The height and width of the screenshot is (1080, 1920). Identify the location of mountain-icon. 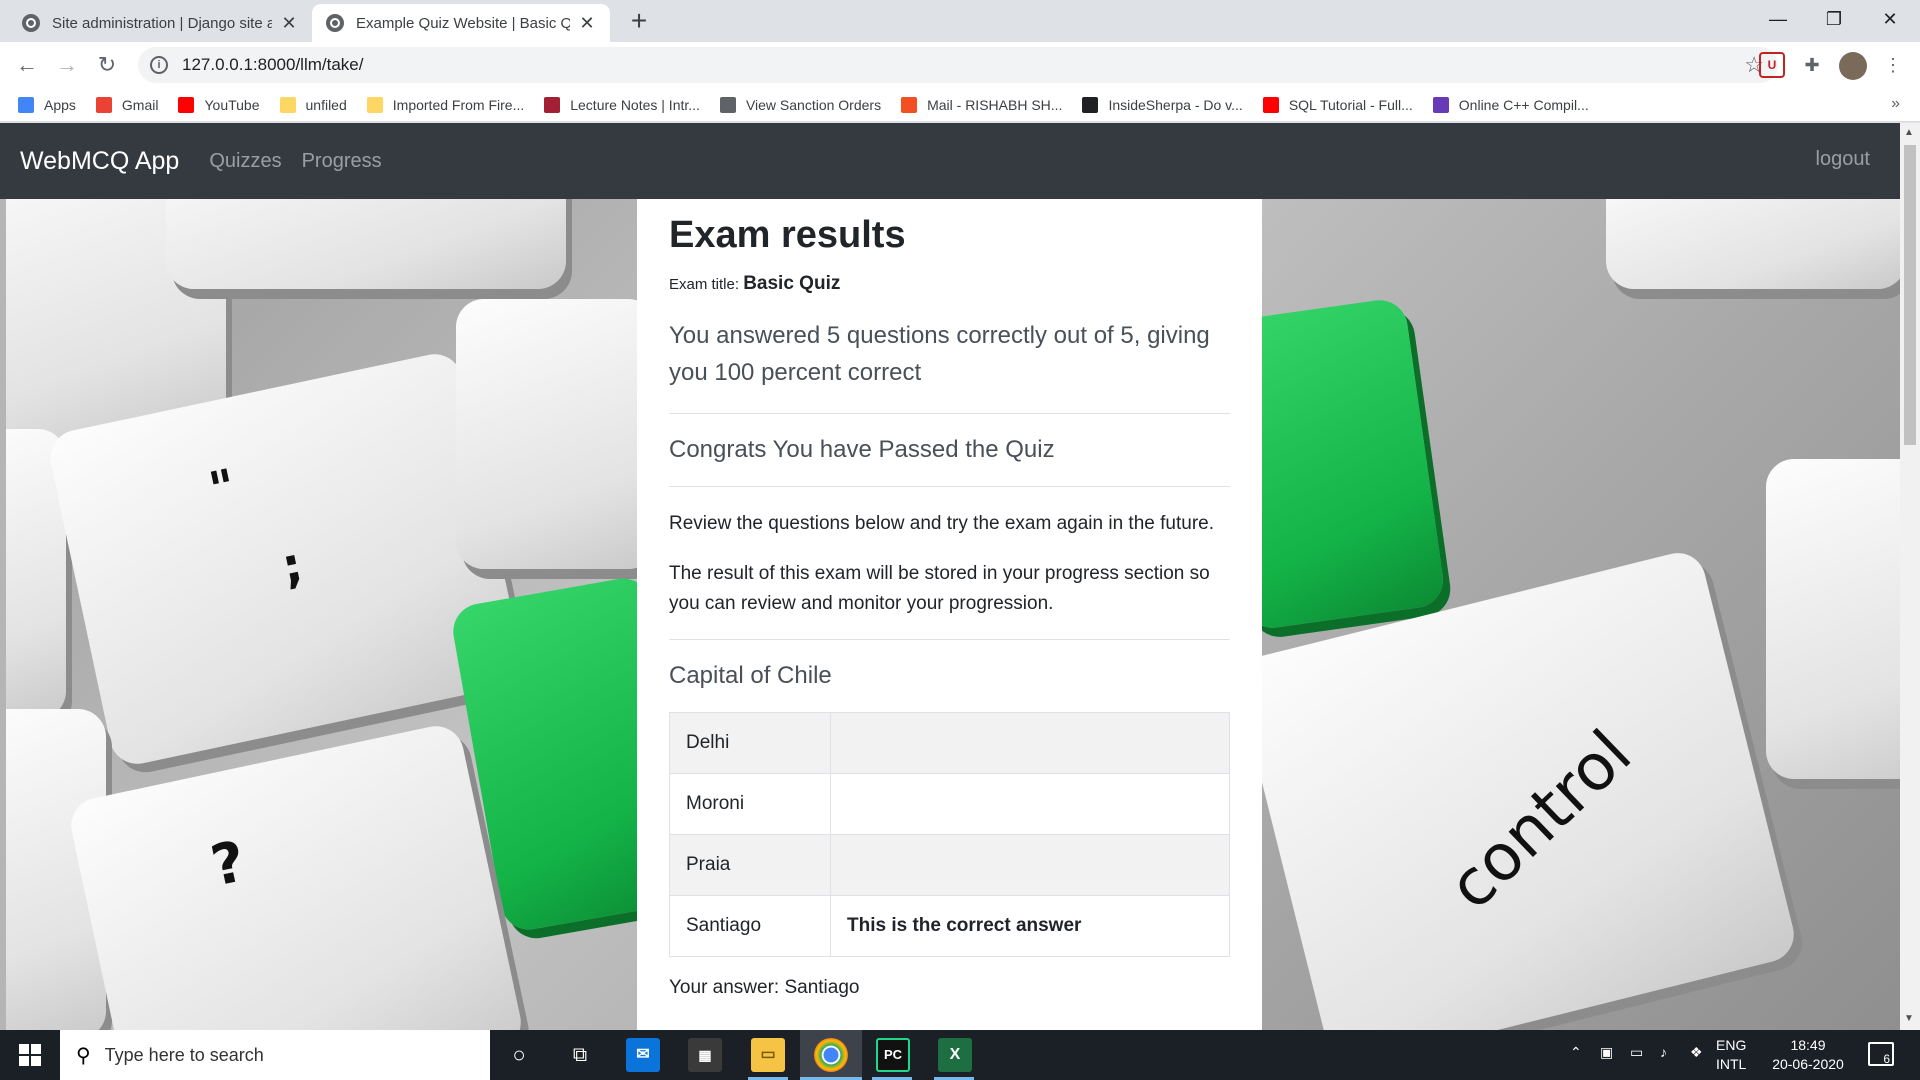
(1090, 104).